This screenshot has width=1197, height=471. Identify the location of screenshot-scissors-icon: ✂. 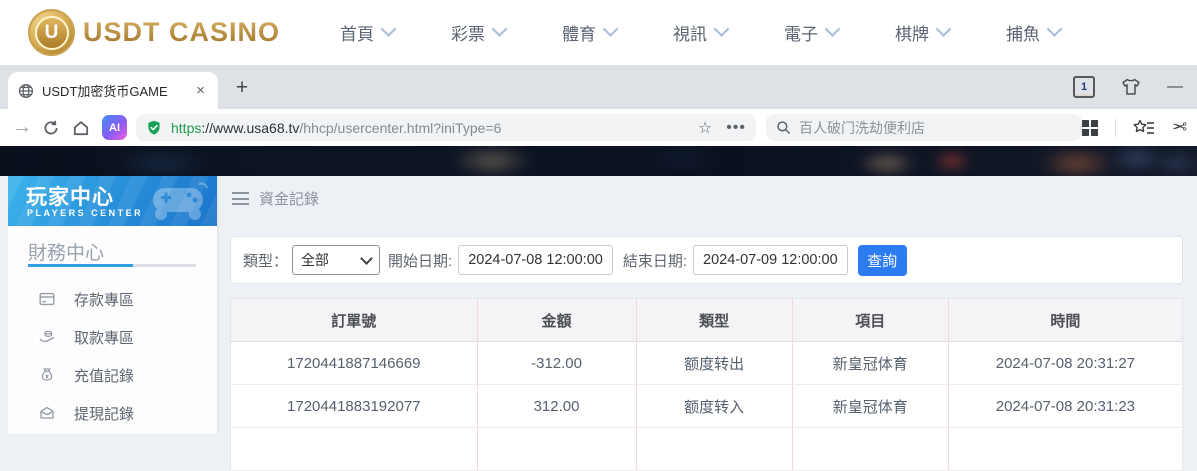
(1179, 127).